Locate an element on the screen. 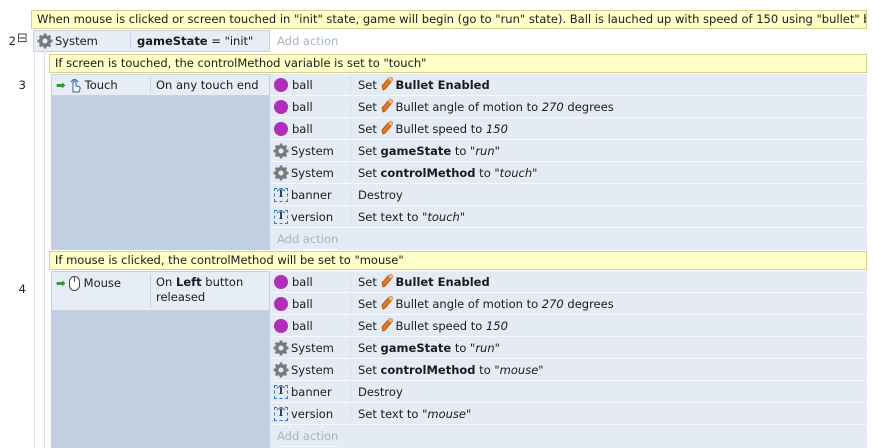 The height and width of the screenshot is (448, 873). touch-hand-icon is located at coordinates (75, 85).